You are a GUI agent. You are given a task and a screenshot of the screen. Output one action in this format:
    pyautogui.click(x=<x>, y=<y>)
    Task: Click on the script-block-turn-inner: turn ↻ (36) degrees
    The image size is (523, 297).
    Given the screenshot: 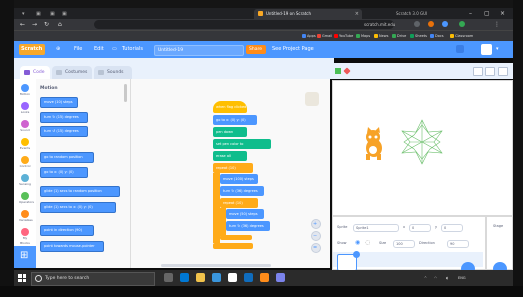 What is the action you would take?
    pyautogui.click(x=248, y=226)
    